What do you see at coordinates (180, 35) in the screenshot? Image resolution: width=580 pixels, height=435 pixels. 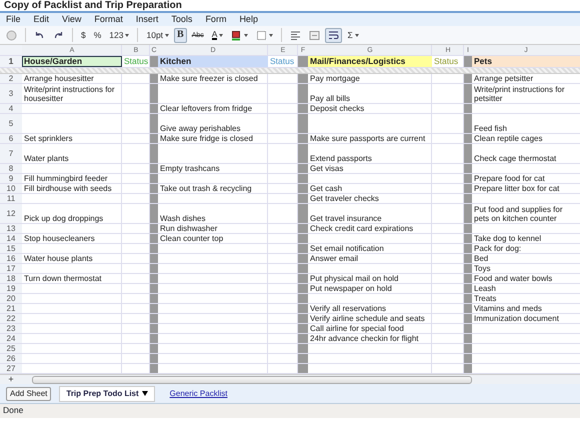 I see `bold-button: B` at bounding box center [180, 35].